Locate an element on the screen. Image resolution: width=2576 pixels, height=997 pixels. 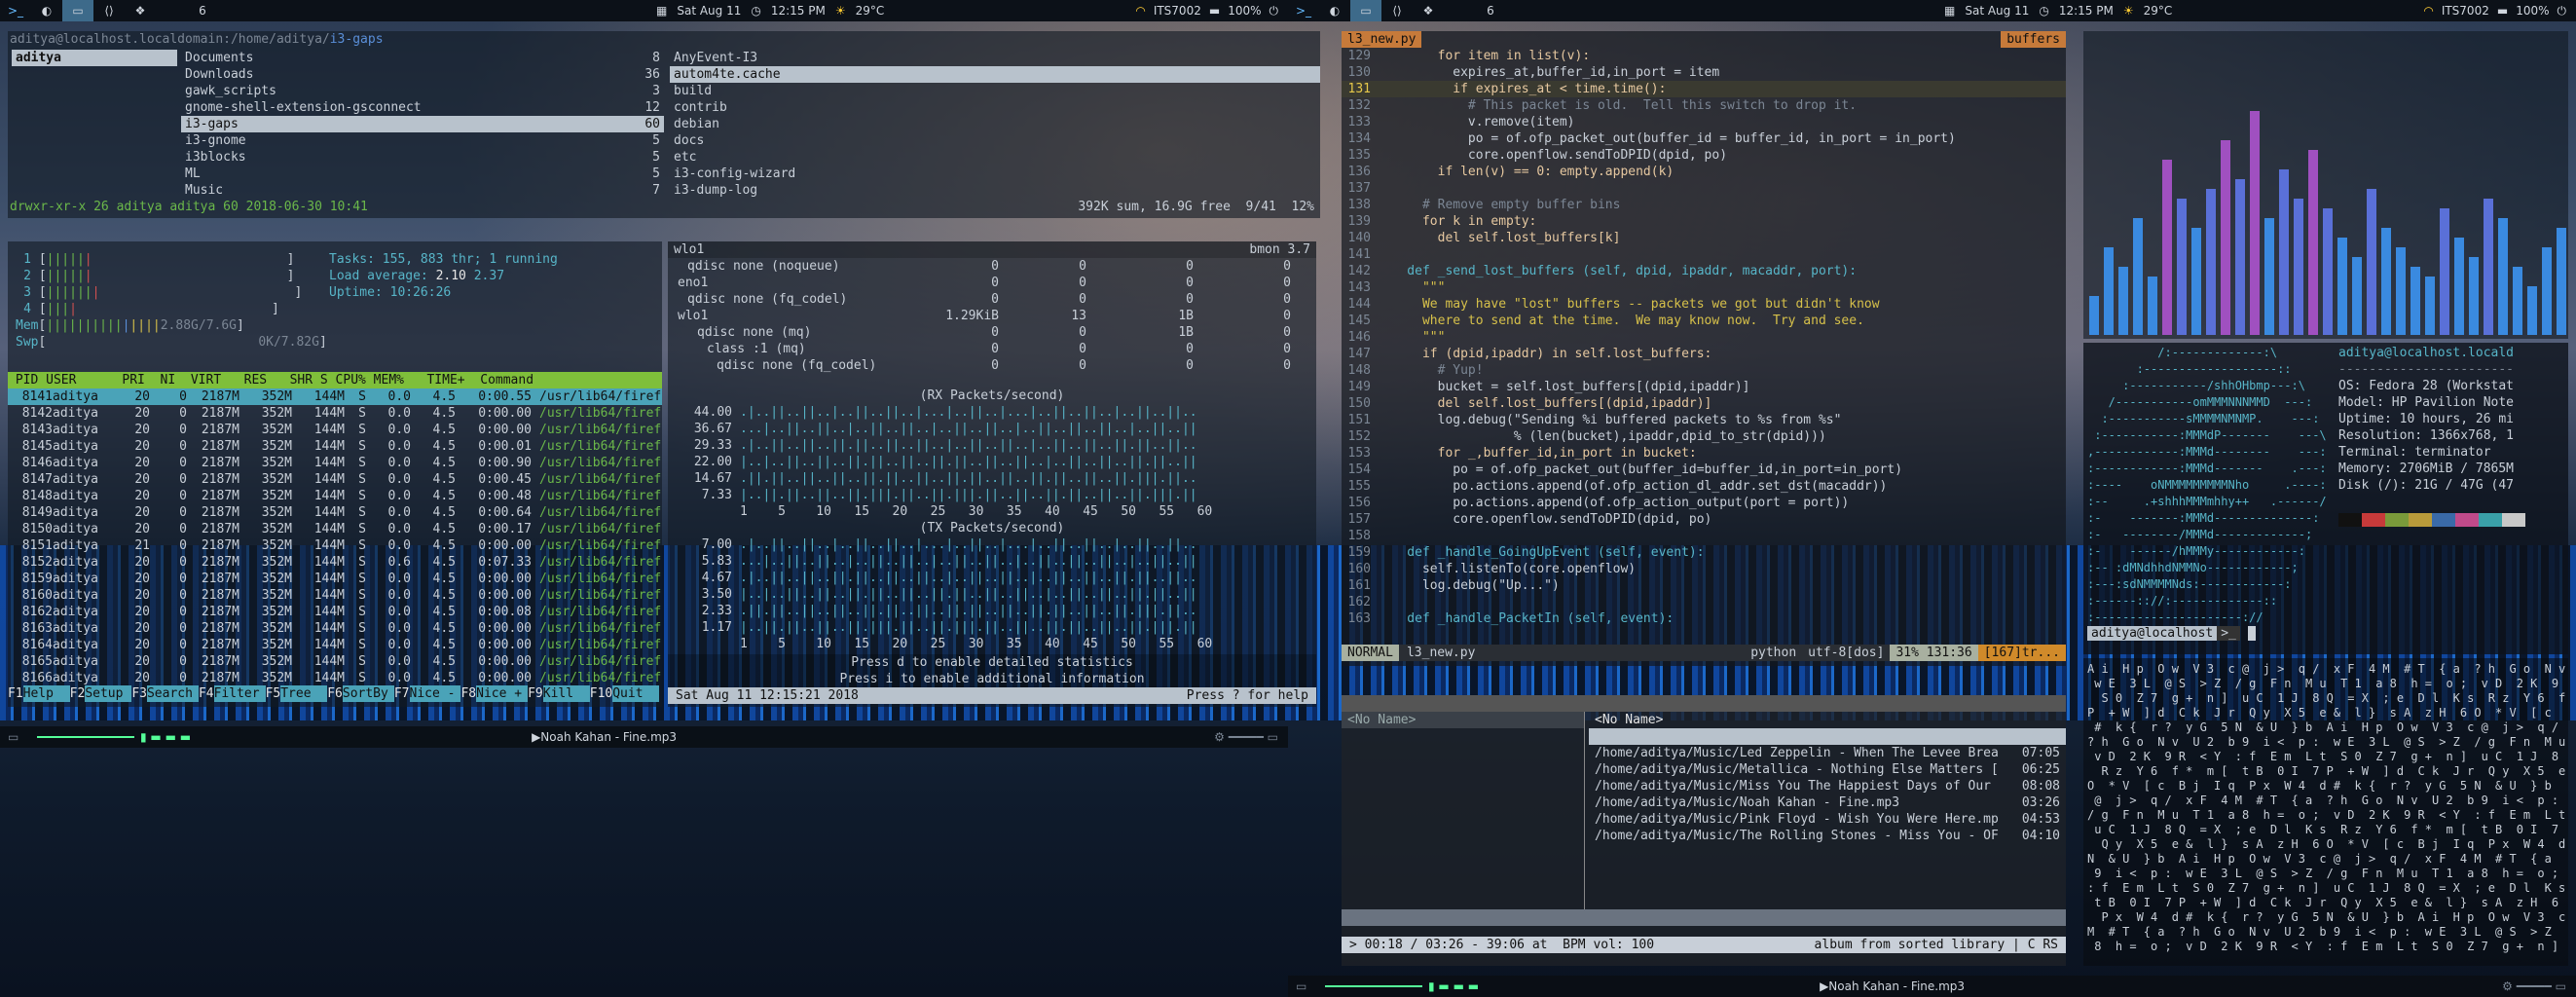
ranger-preview-item: autom4te.cache is located at coordinates (995, 74).